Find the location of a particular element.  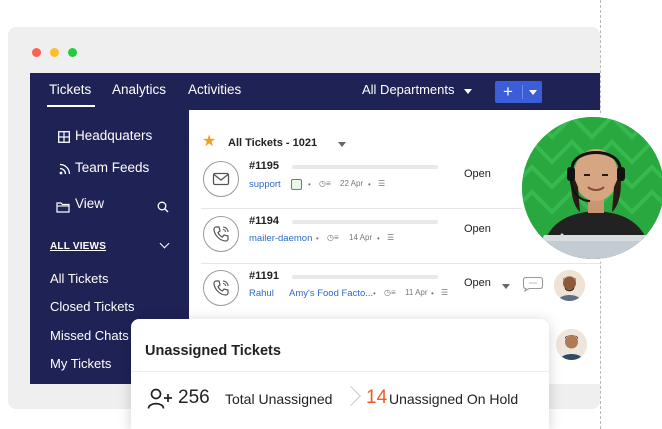

email-icon is located at coordinates (221, 179).